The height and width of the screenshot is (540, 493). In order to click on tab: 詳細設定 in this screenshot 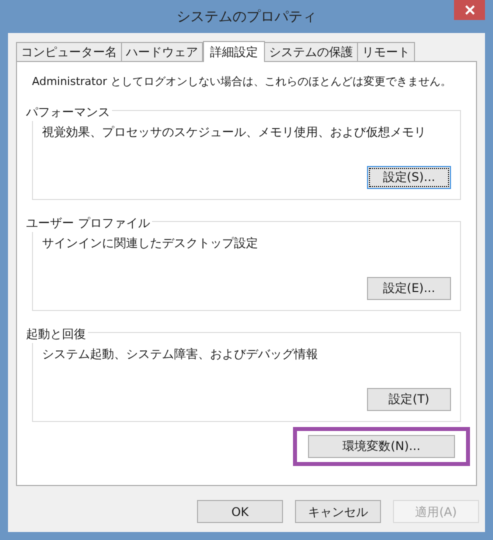, I will do `click(234, 51)`.